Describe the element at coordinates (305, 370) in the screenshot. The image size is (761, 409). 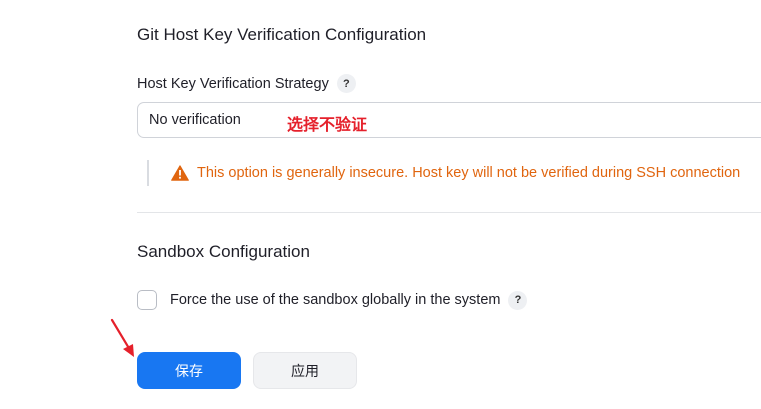
I see `apply-button: 应用` at that location.